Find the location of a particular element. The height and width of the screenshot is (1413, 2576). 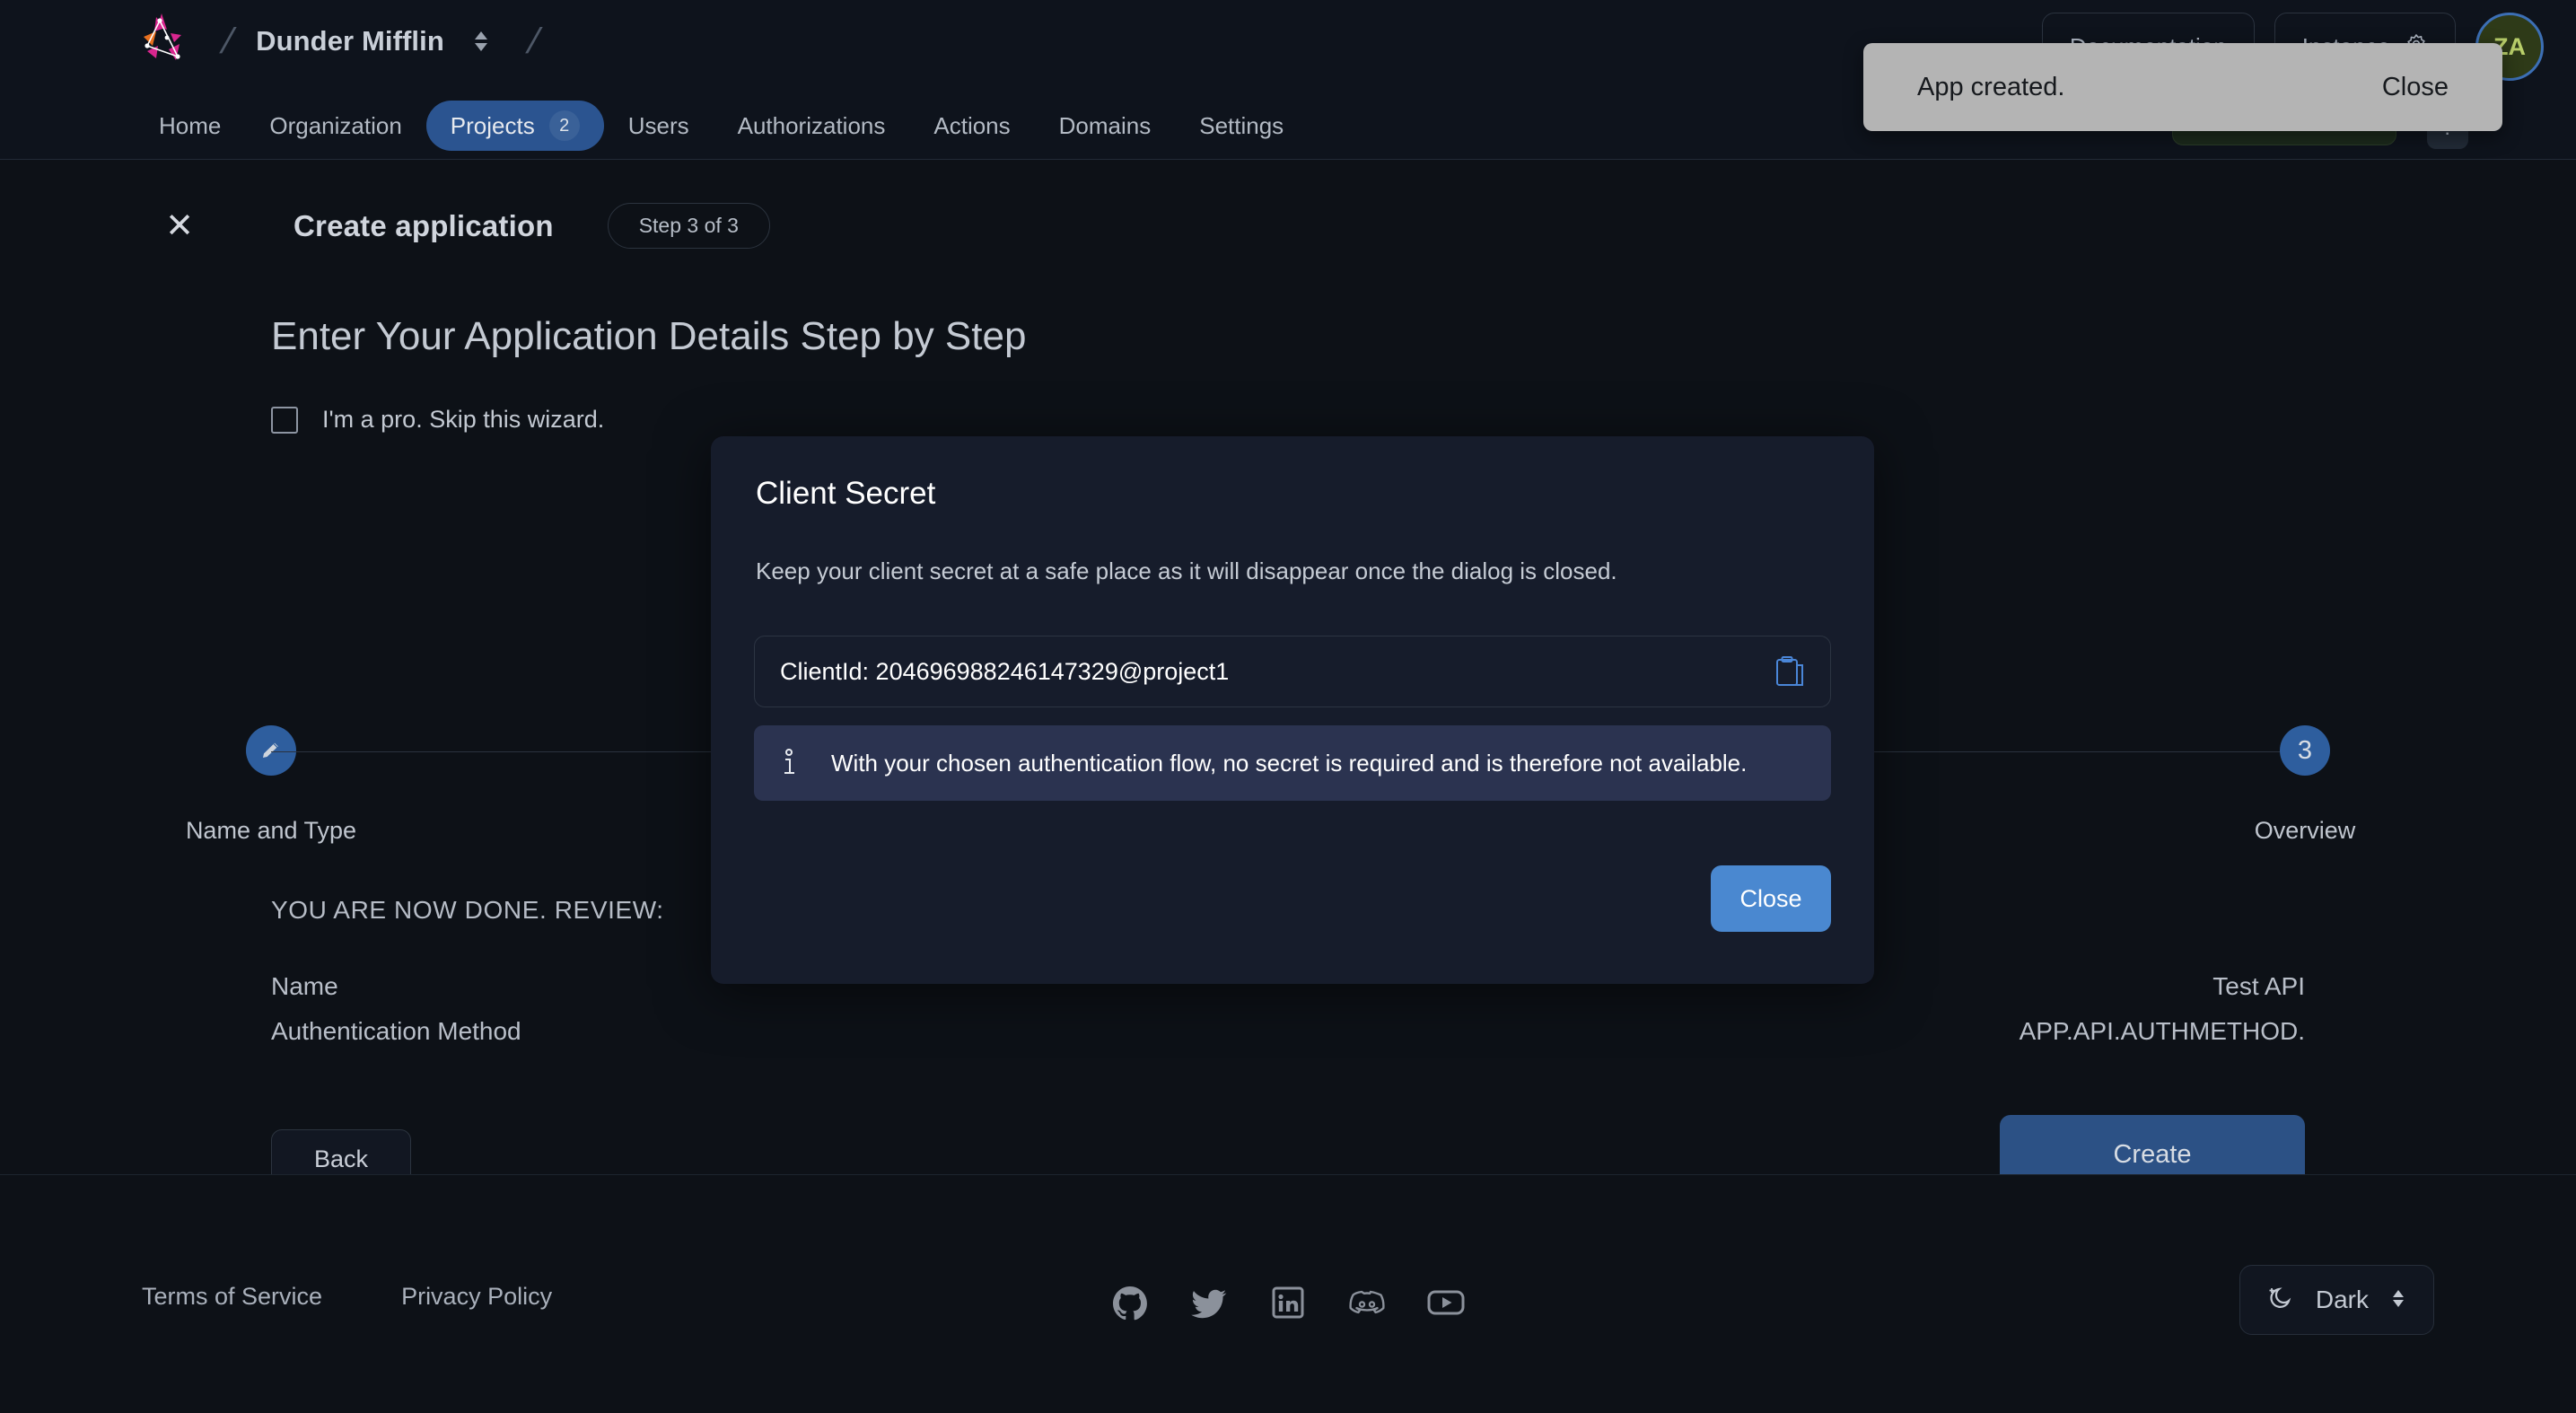

nav-label: Organization is located at coordinates (335, 125).